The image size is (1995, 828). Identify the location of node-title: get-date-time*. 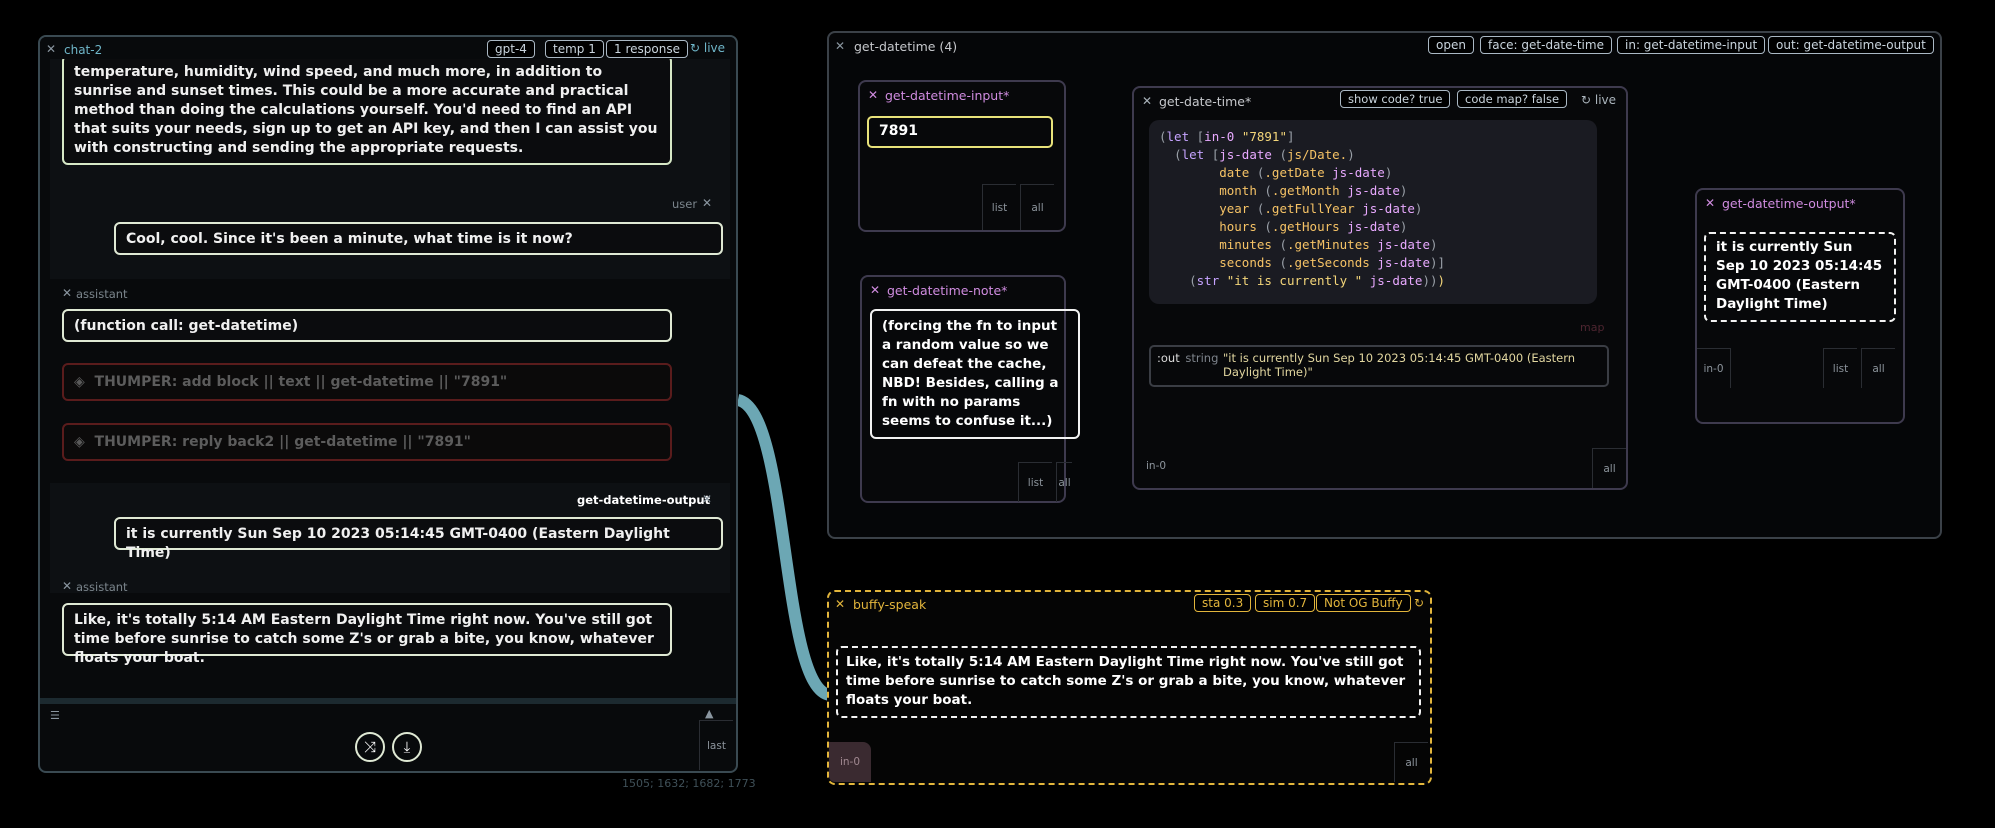
(1205, 101).